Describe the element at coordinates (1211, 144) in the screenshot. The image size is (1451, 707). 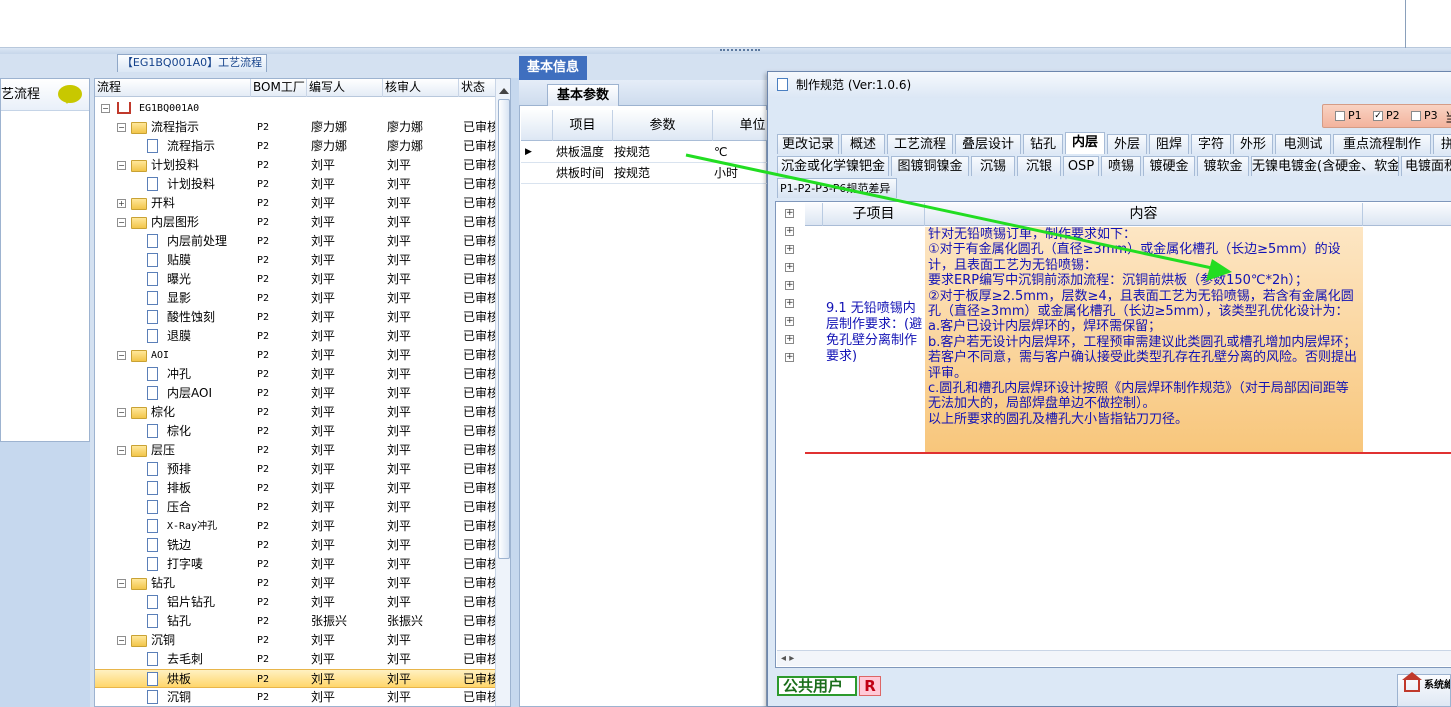
I see `tab-spec: 字符` at that location.